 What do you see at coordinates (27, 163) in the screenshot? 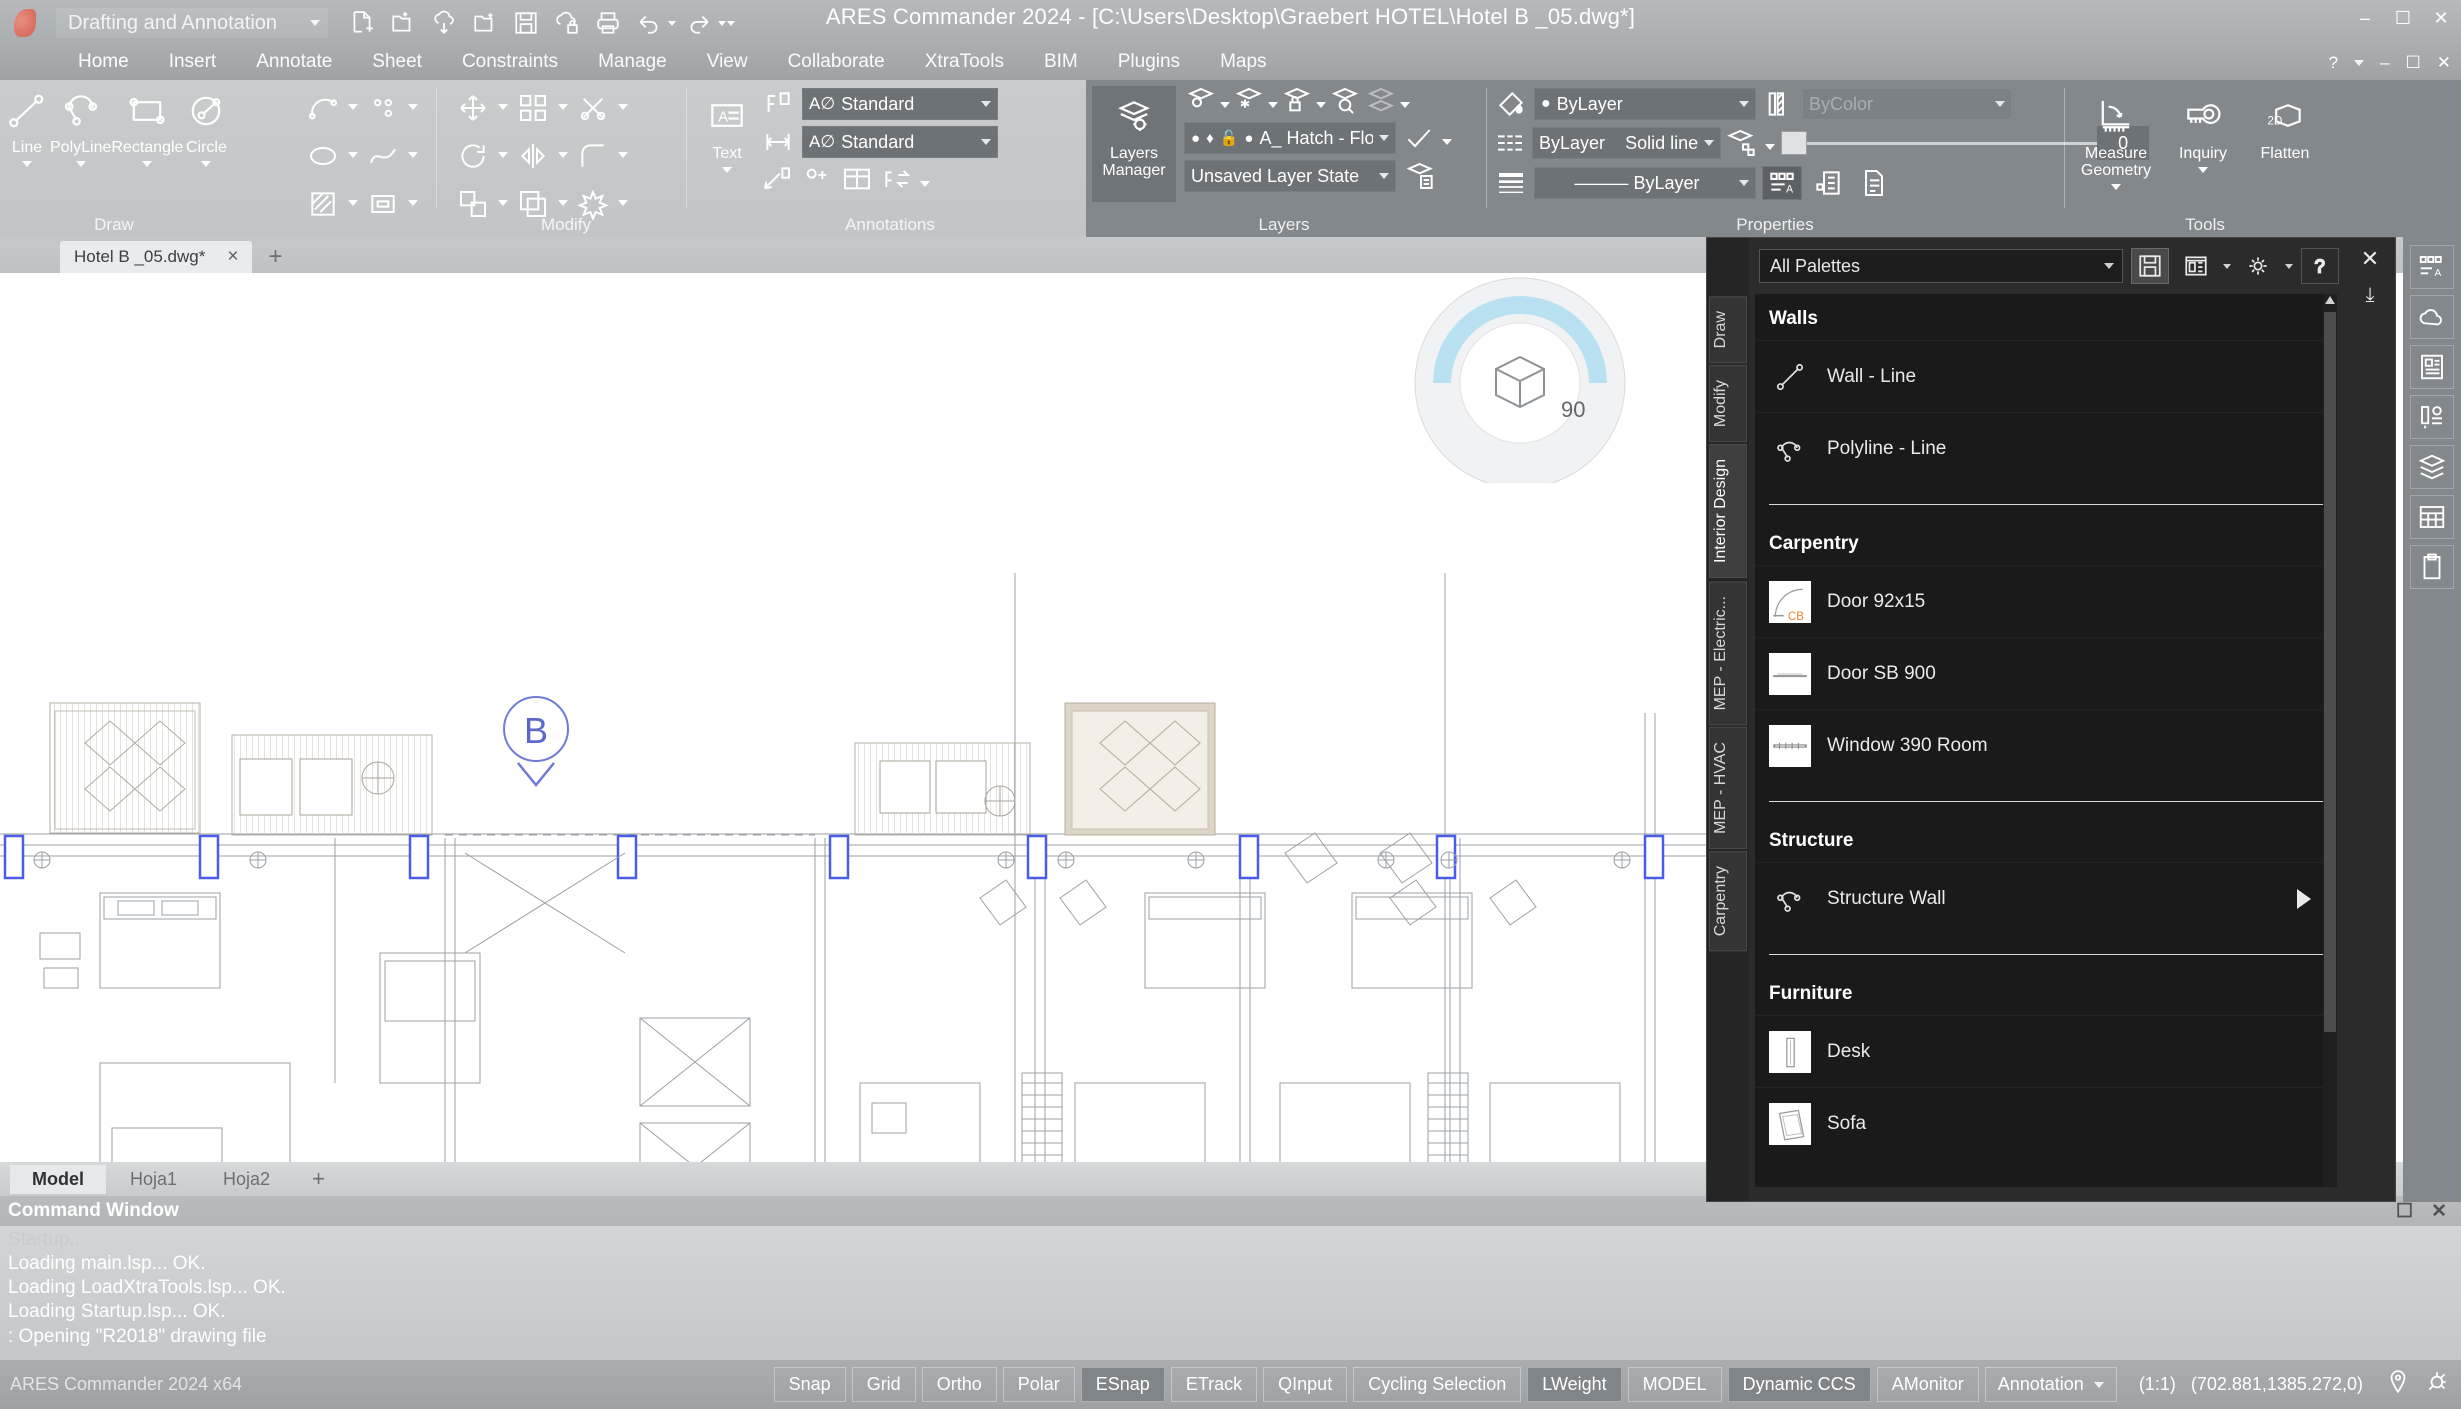
I see `line-chevron-down-icon` at bounding box center [27, 163].